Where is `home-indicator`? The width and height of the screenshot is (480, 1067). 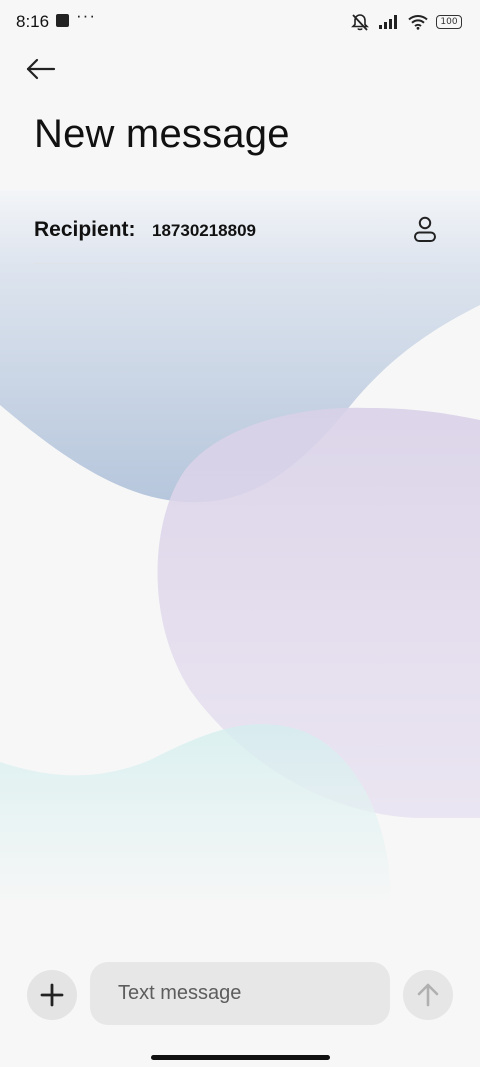 home-indicator is located at coordinates (240, 1057).